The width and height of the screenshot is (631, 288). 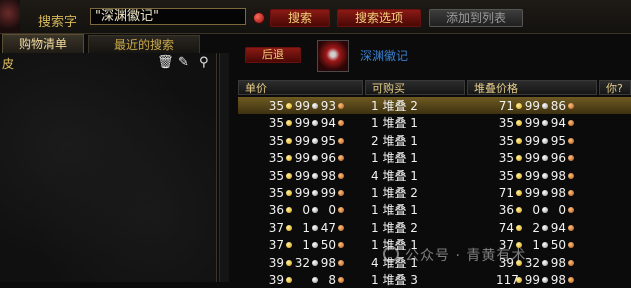 I want to click on unit-silver-value: 0, so click(x=306, y=210).